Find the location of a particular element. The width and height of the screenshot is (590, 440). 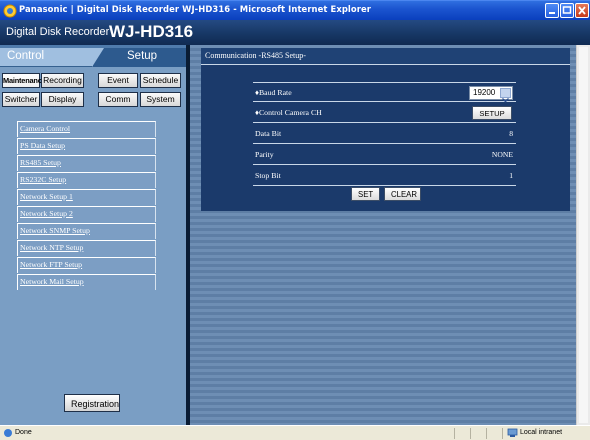

setup-button: SETUP is located at coordinates (492, 113).